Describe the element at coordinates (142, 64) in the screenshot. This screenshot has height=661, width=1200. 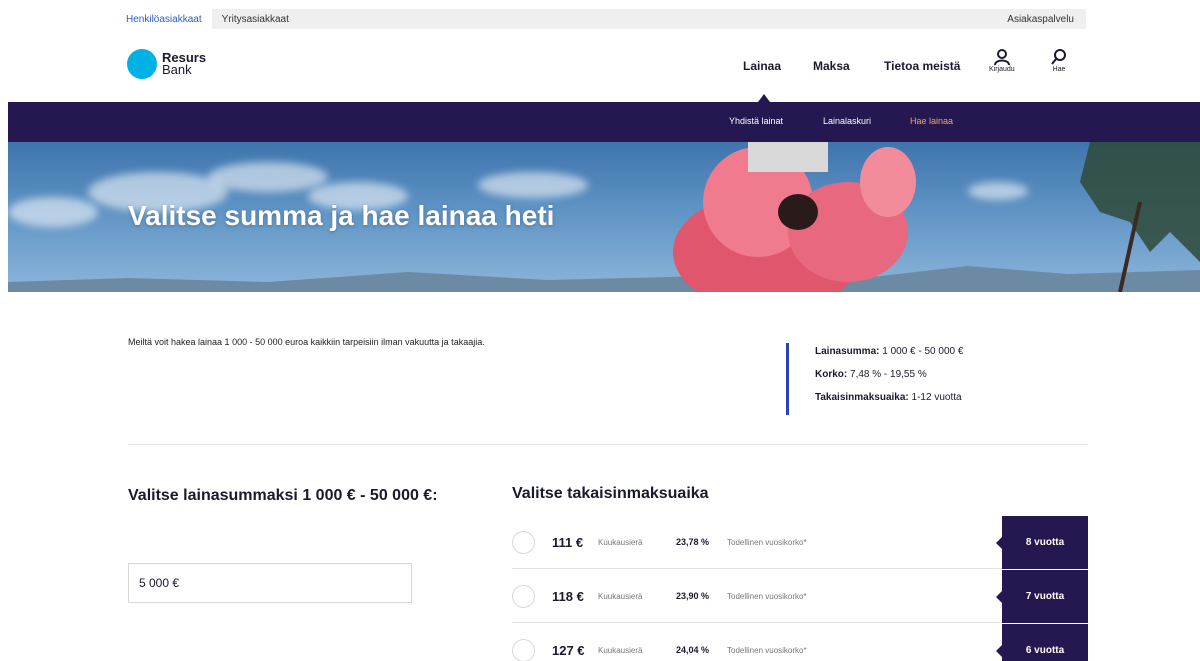
I see `logo-circle-icon` at that location.